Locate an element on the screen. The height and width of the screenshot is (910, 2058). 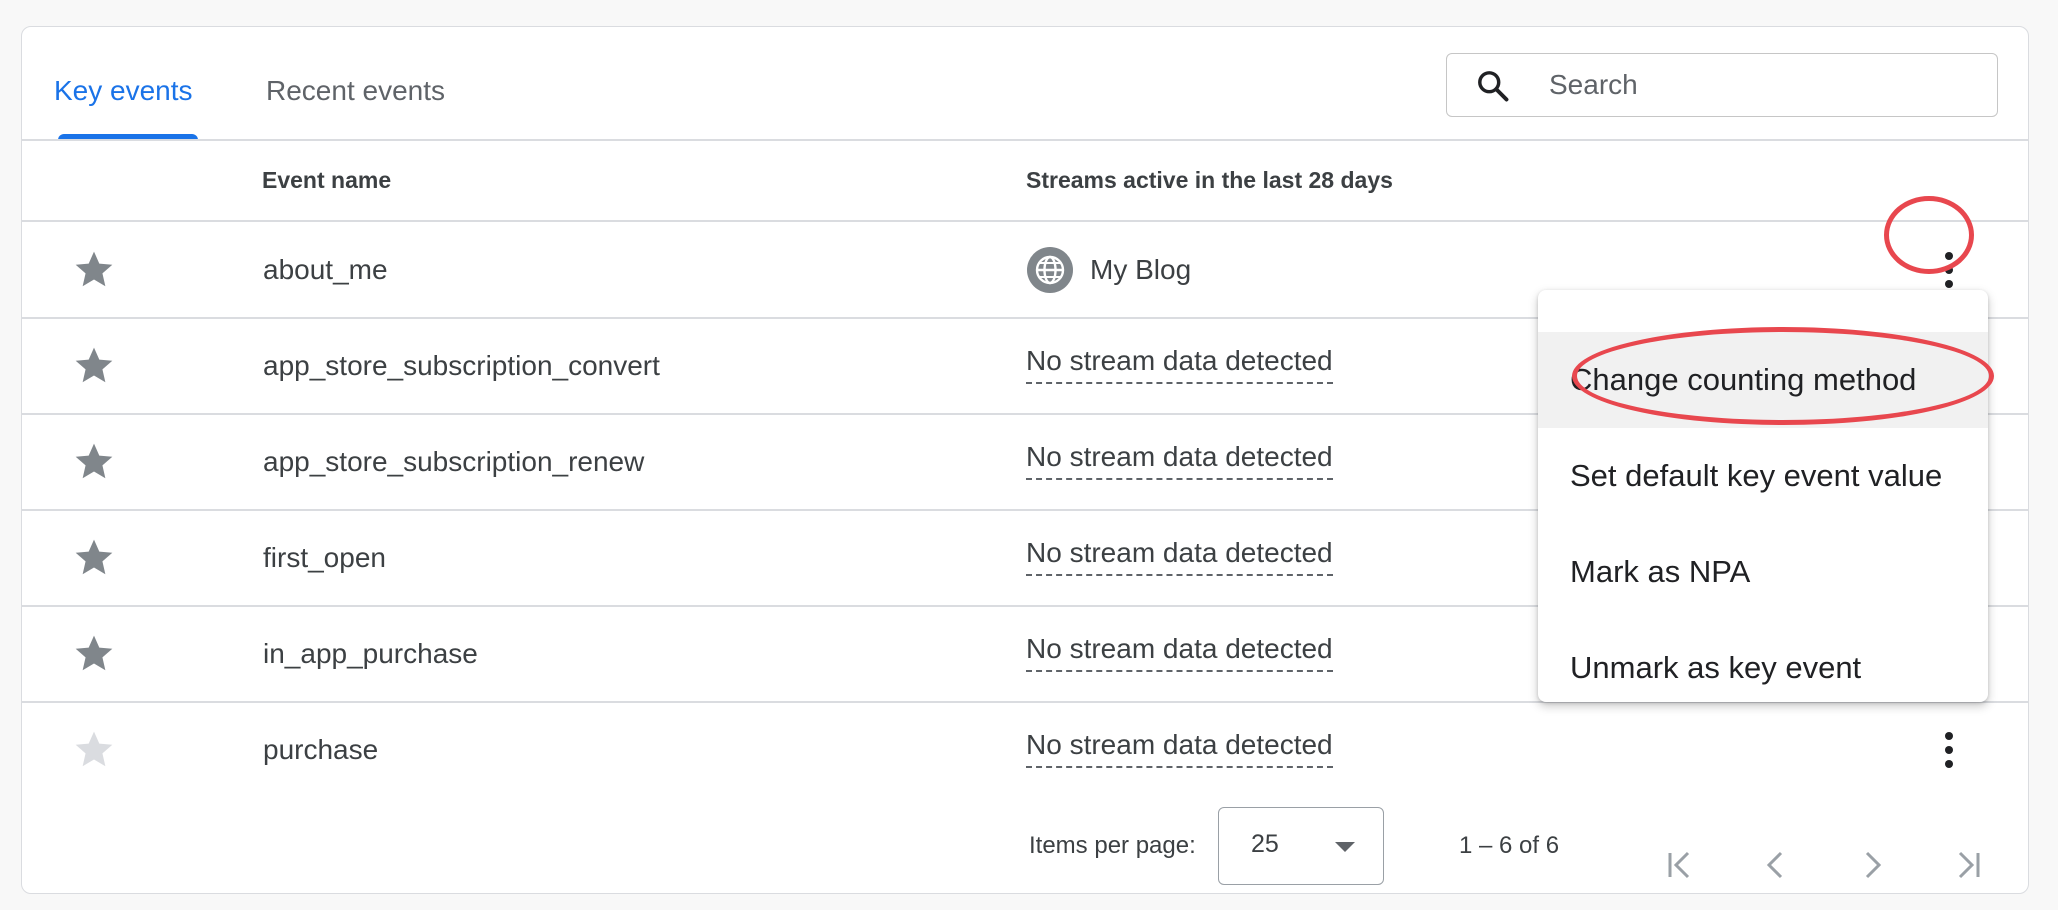
previous-page-icon is located at coordinates (1776, 865).